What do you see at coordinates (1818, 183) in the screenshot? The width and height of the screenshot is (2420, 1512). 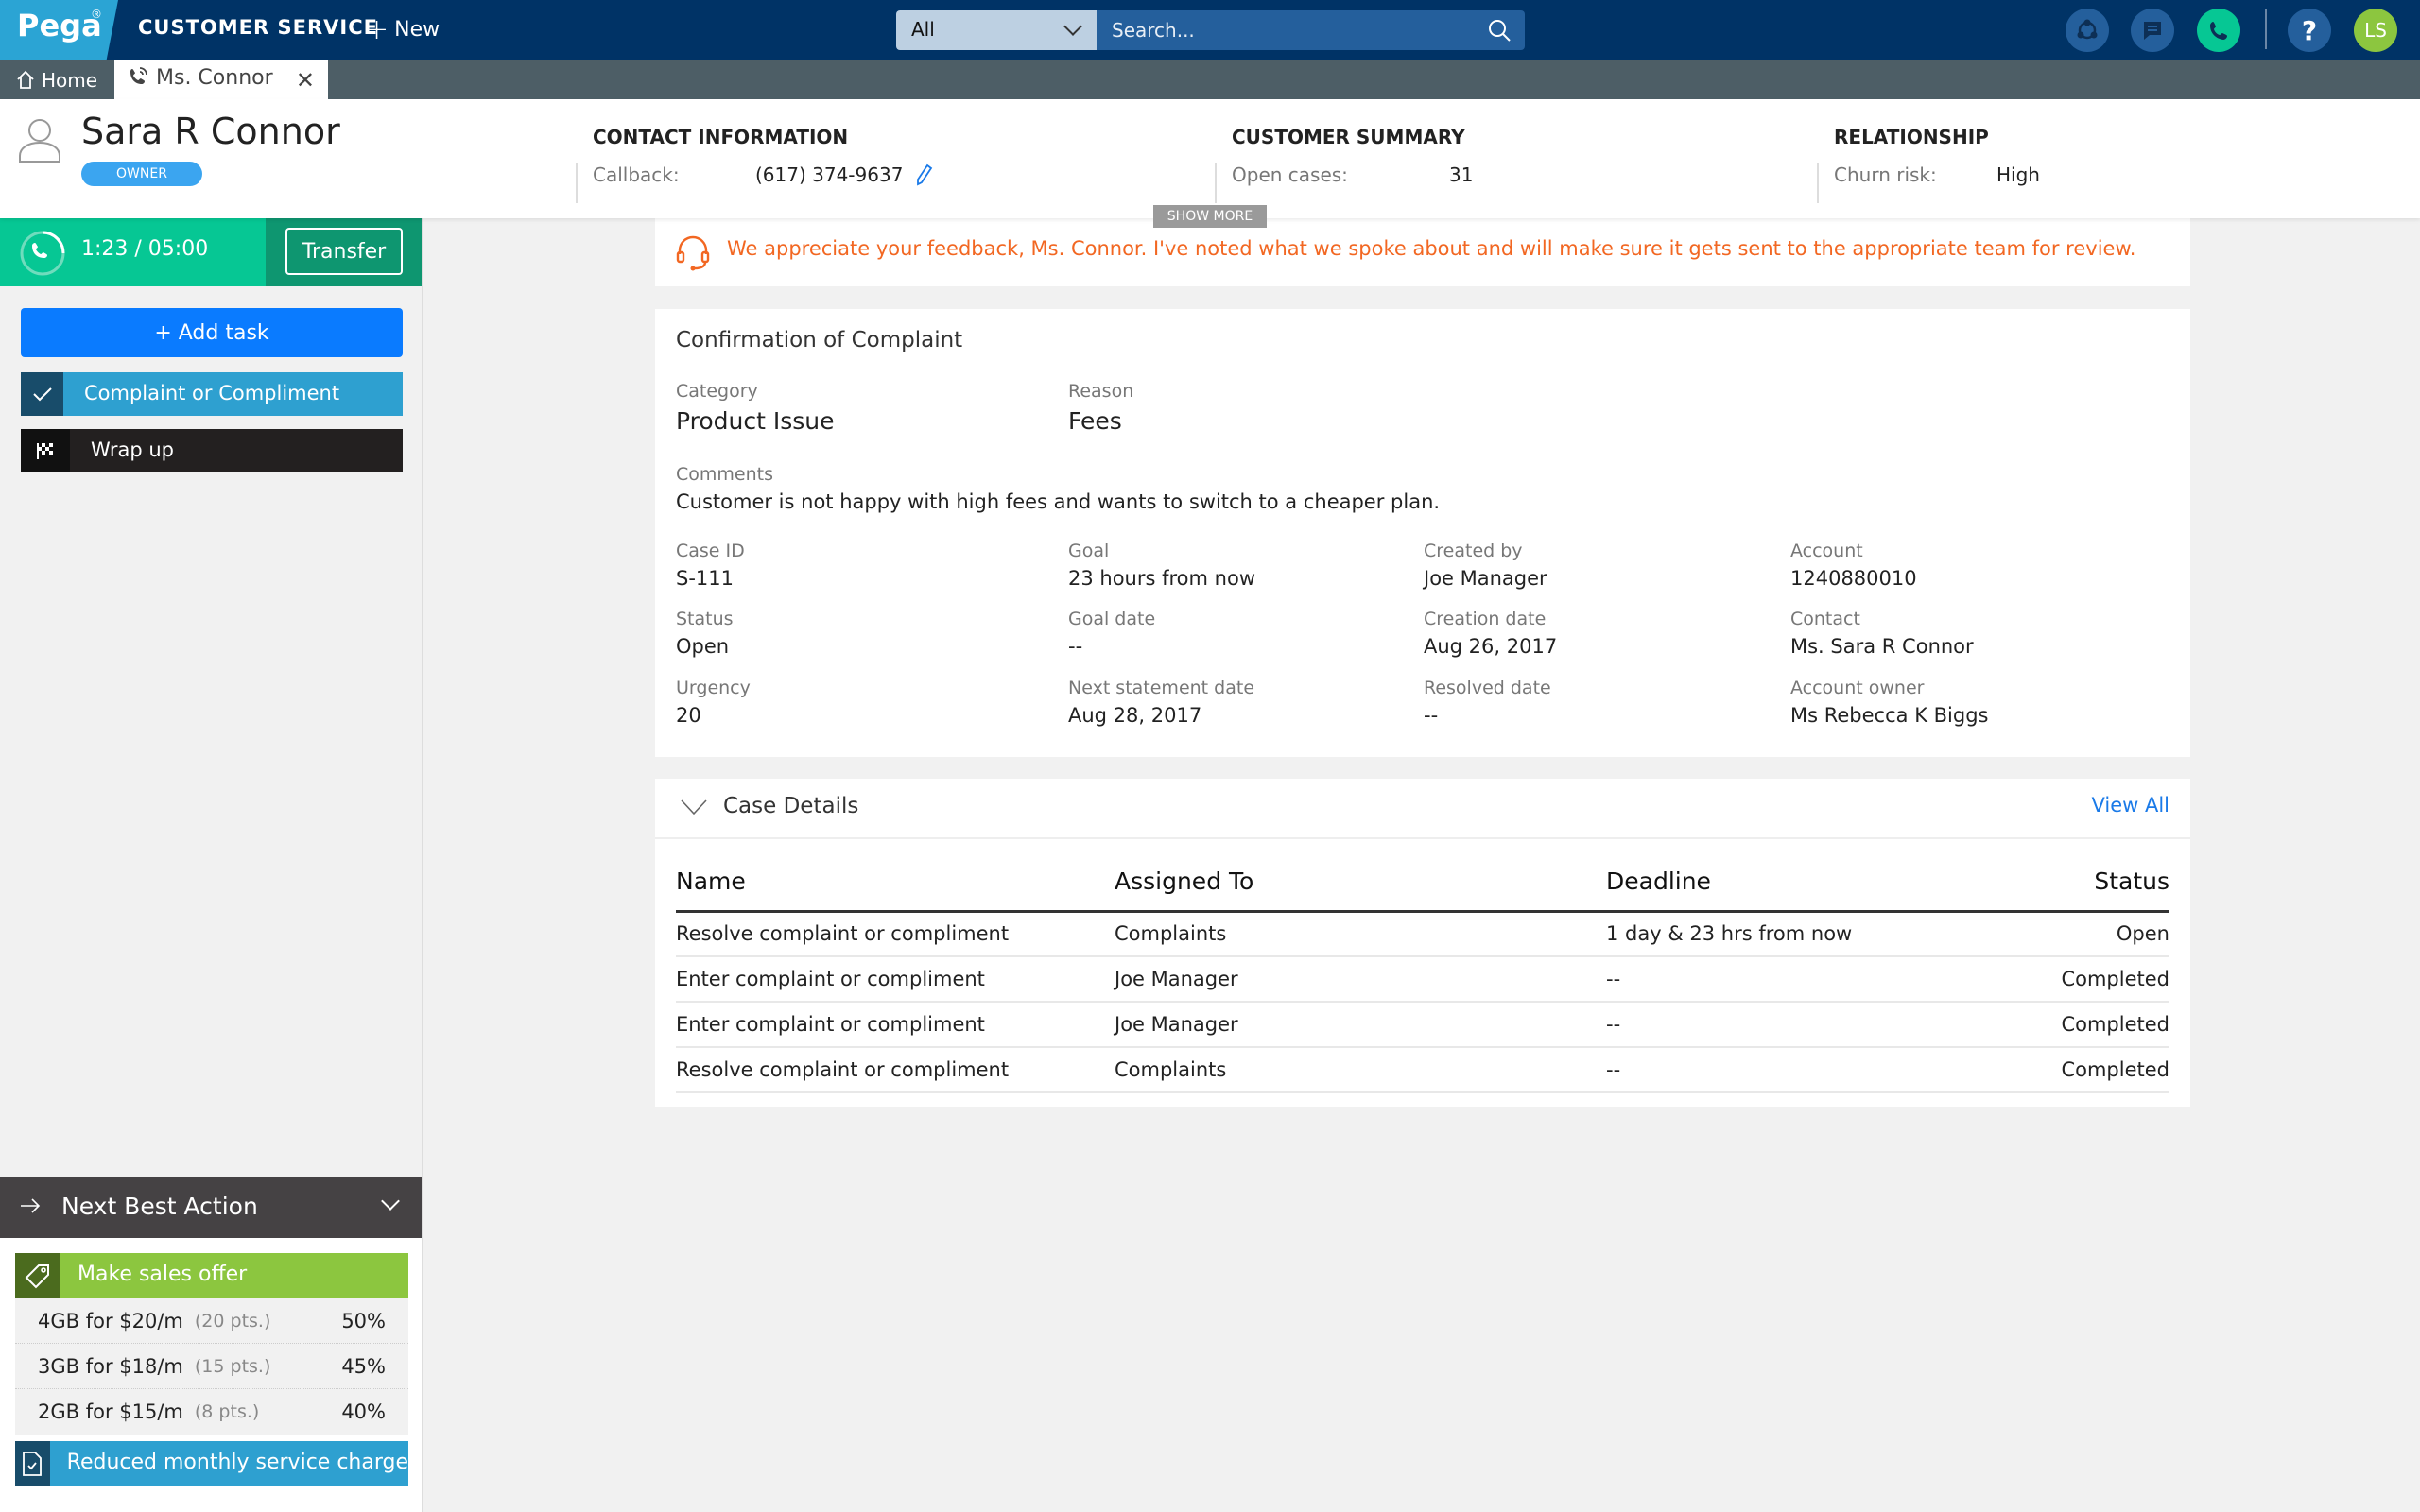 I see `divider` at bounding box center [1818, 183].